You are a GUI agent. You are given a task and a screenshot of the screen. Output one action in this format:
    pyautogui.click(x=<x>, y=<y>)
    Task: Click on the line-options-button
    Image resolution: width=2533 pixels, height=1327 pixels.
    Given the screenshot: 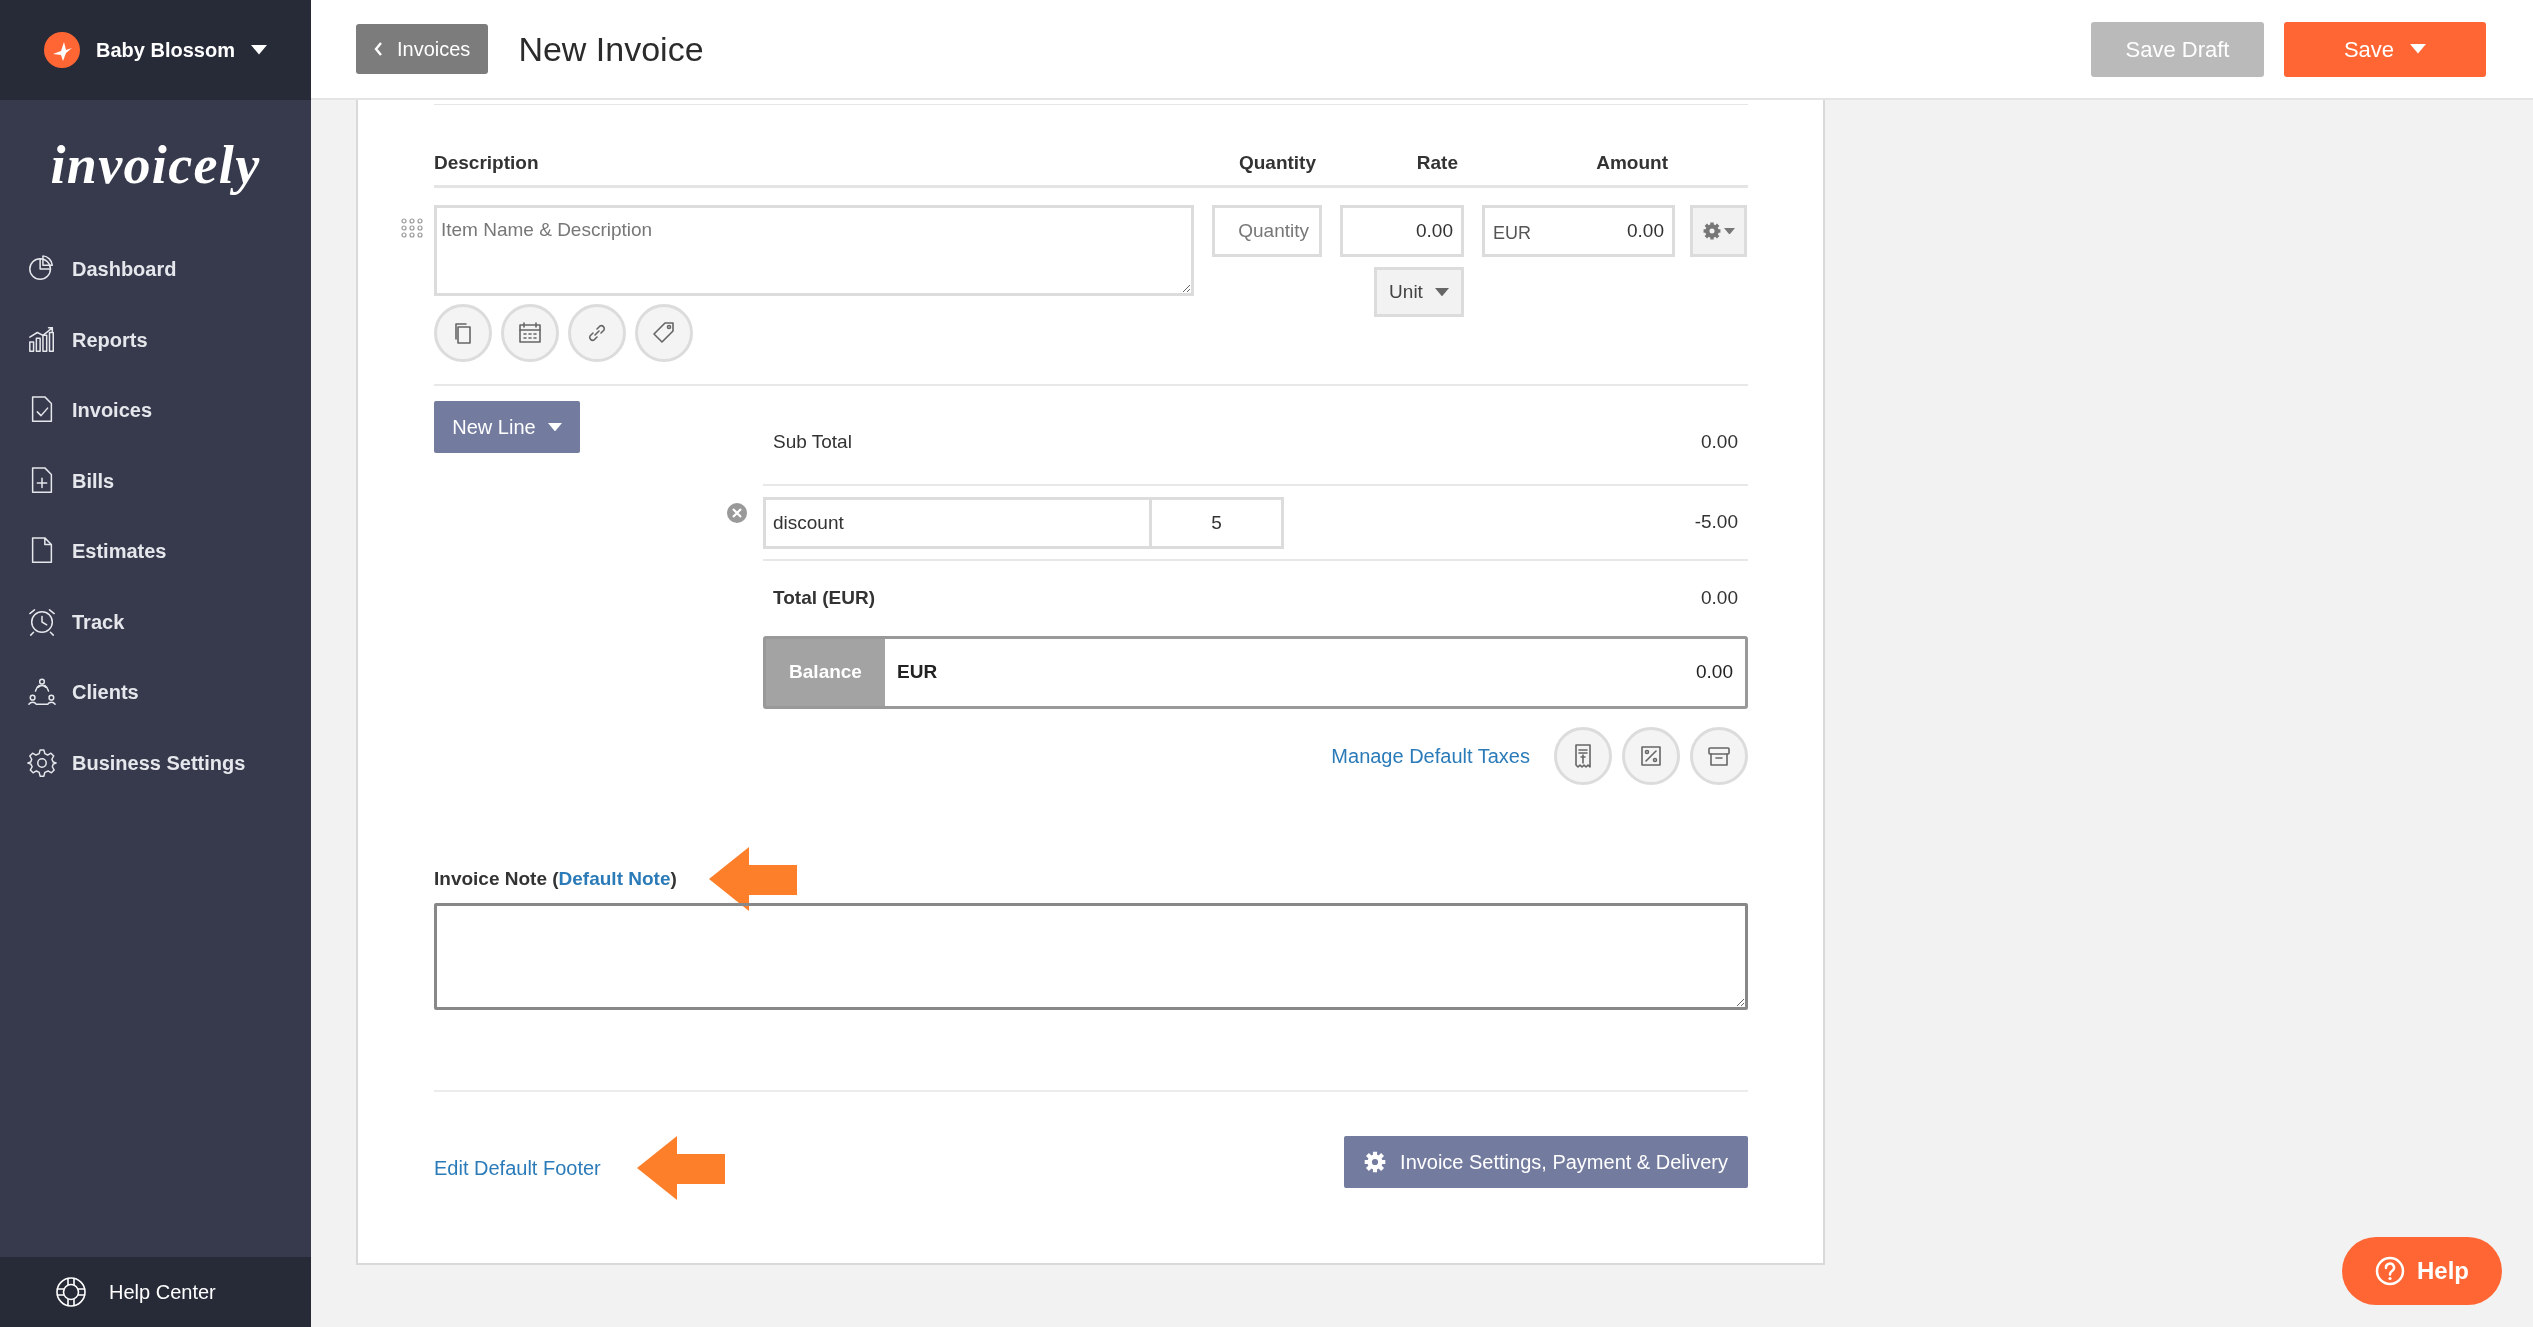 What is the action you would take?
    pyautogui.click(x=1718, y=231)
    